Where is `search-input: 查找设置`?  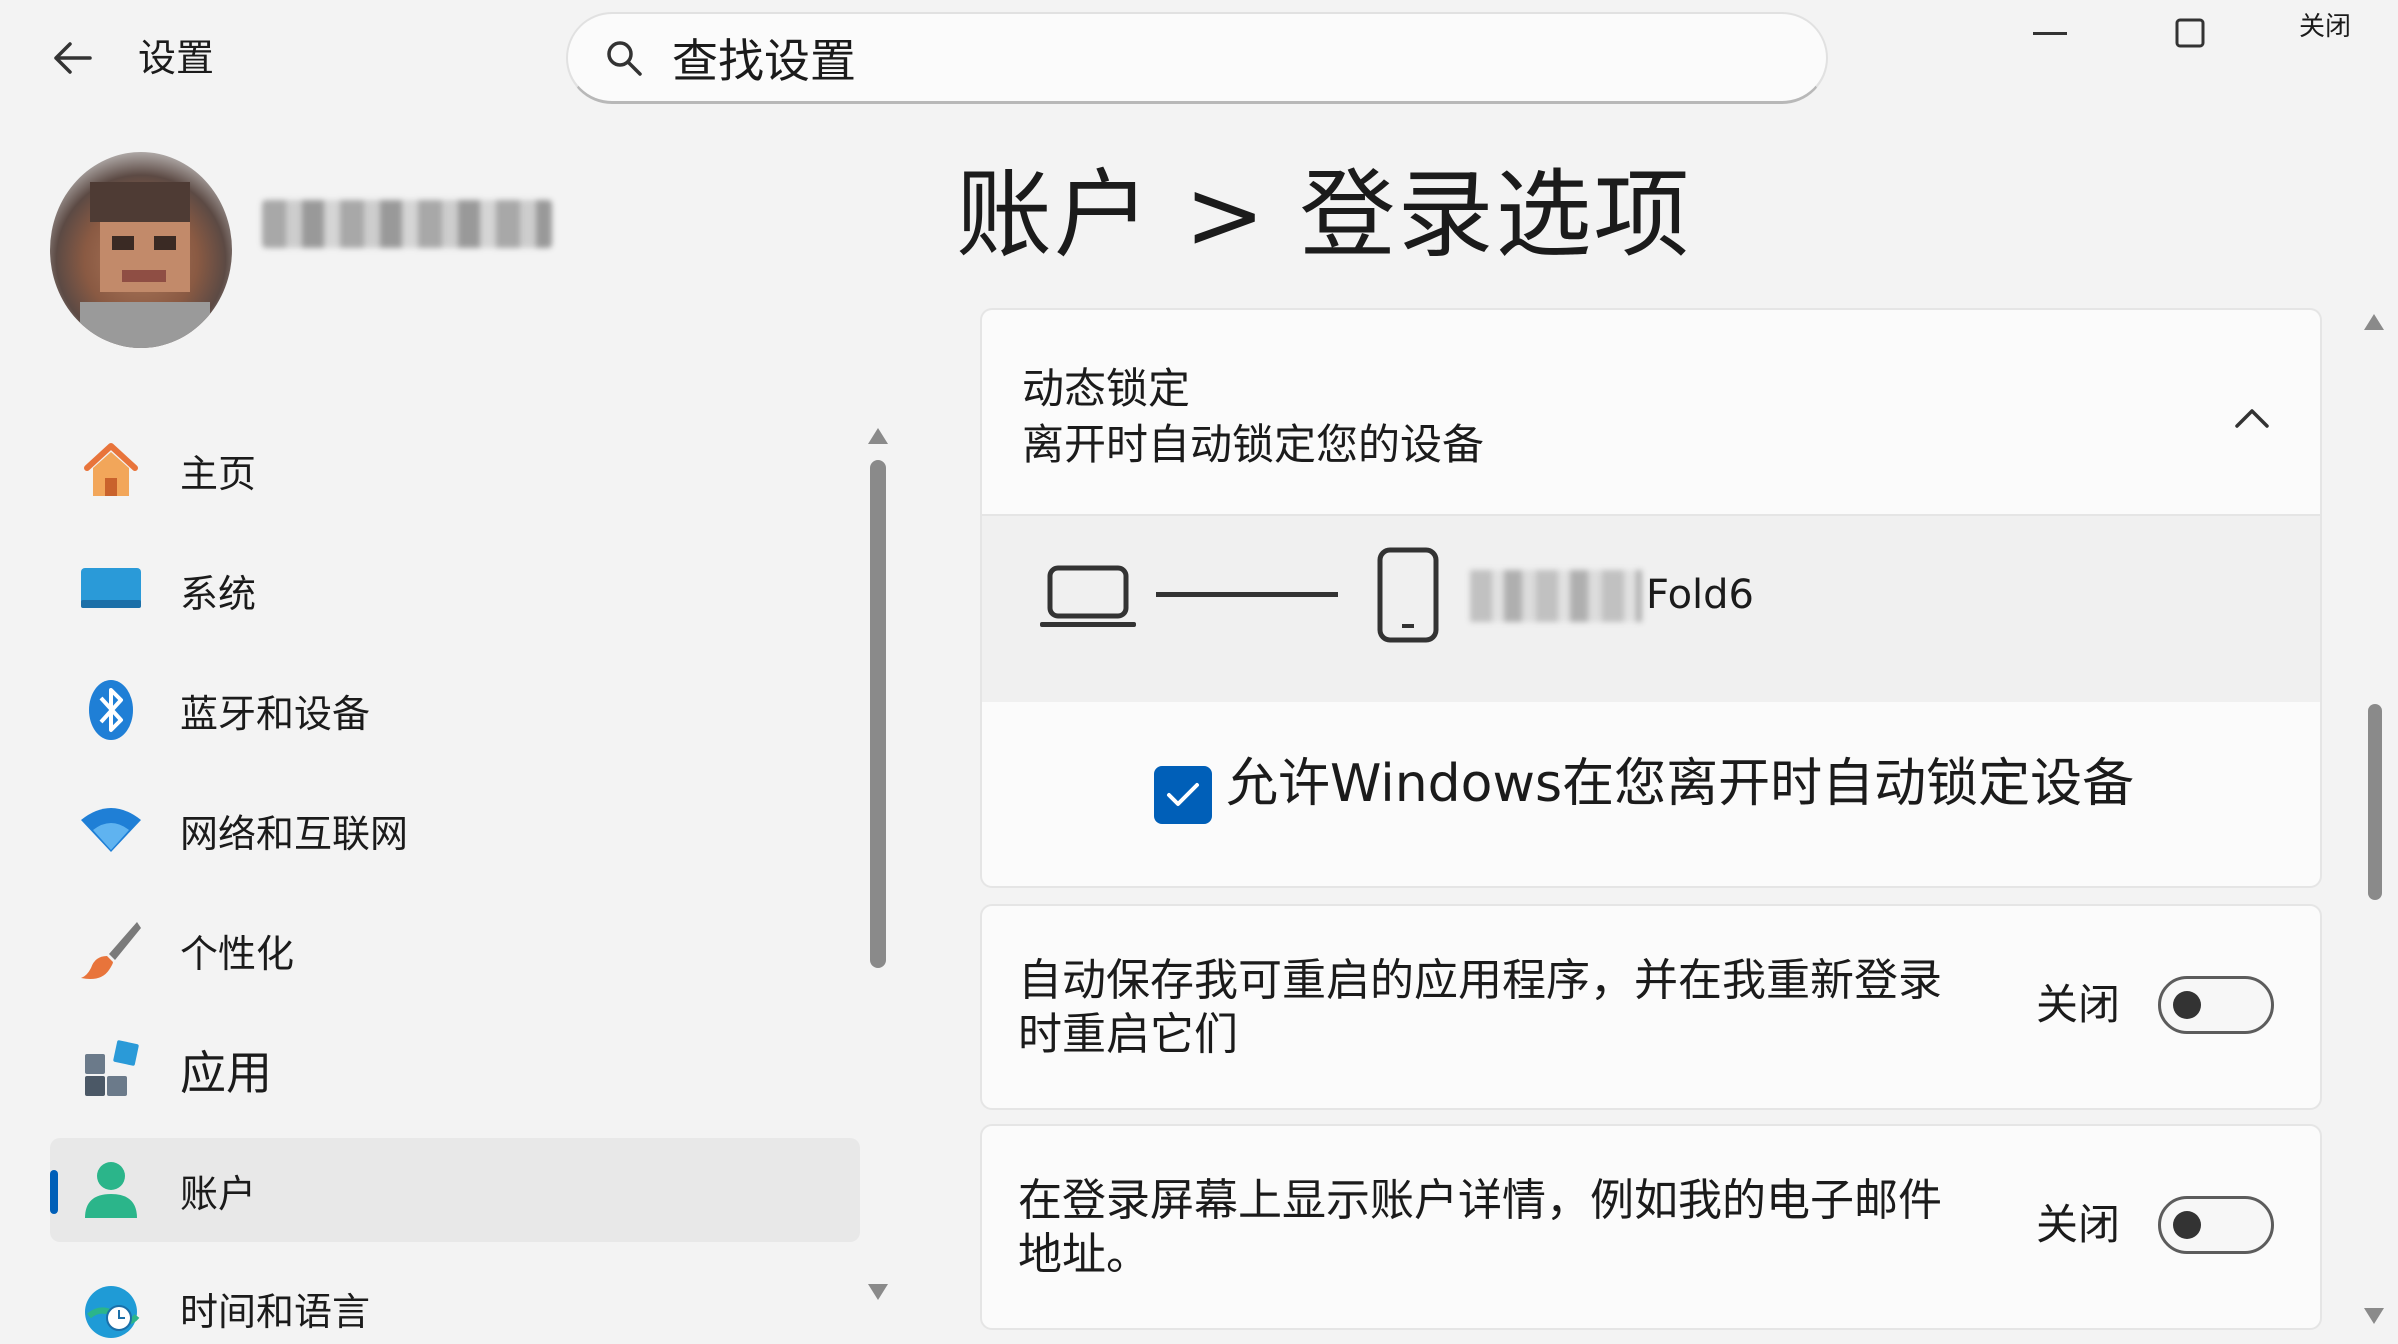
search-input: 查找设置 is located at coordinates (764, 58).